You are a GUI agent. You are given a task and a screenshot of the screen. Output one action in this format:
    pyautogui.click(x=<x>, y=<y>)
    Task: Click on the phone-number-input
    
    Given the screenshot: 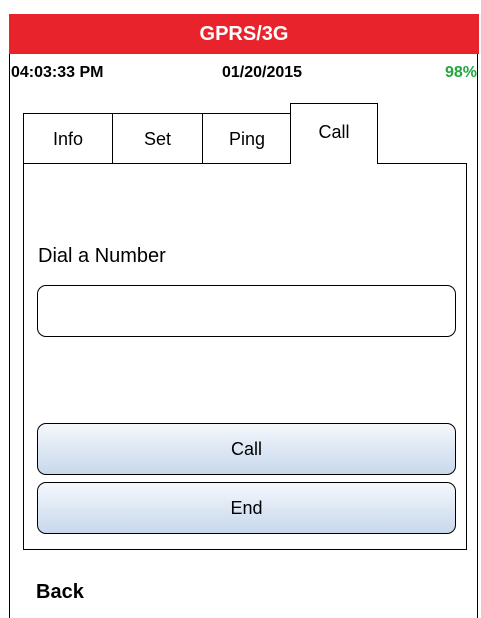 What is the action you would take?
    pyautogui.click(x=246, y=311)
    